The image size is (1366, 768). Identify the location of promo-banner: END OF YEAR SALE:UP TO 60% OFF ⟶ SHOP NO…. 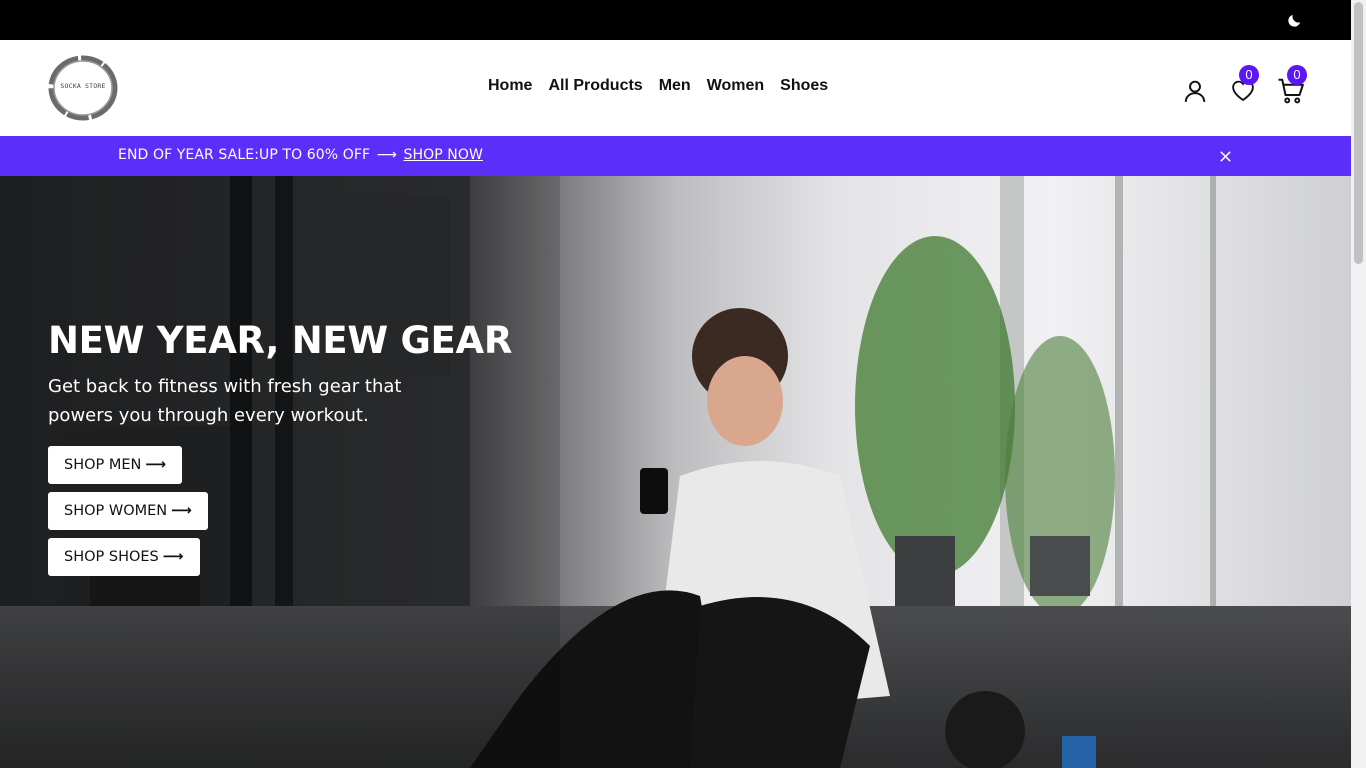
(675, 156).